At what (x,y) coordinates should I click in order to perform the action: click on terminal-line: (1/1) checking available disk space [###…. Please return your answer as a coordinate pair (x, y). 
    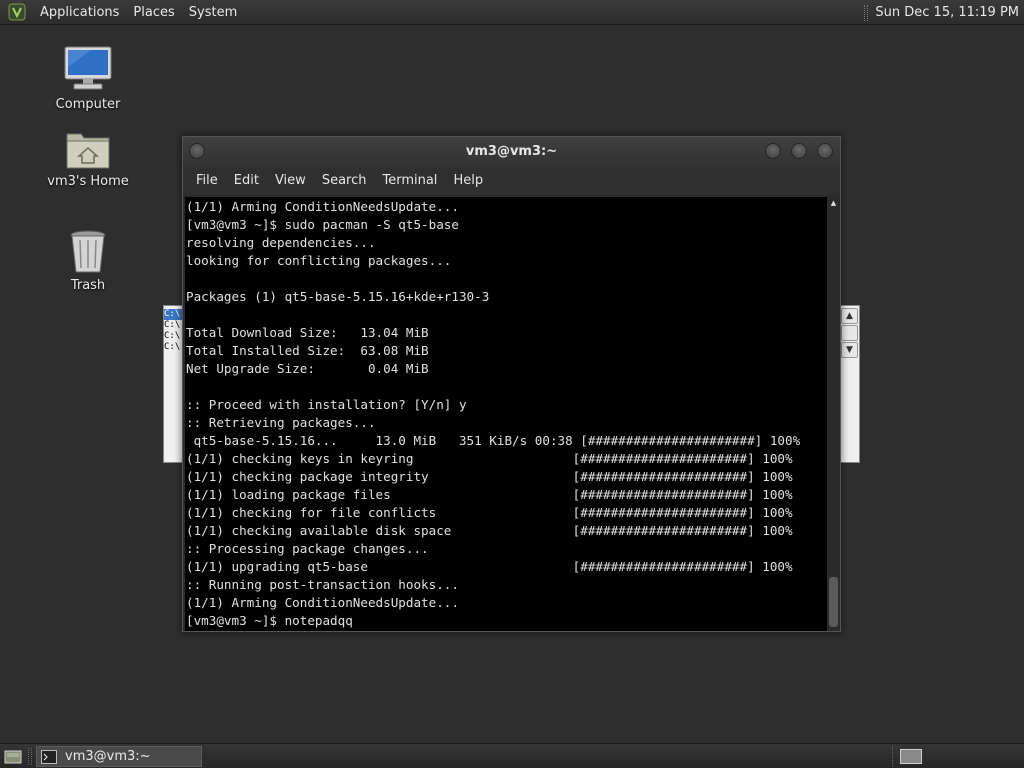
    Looking at the image, I should click on (489, 530).